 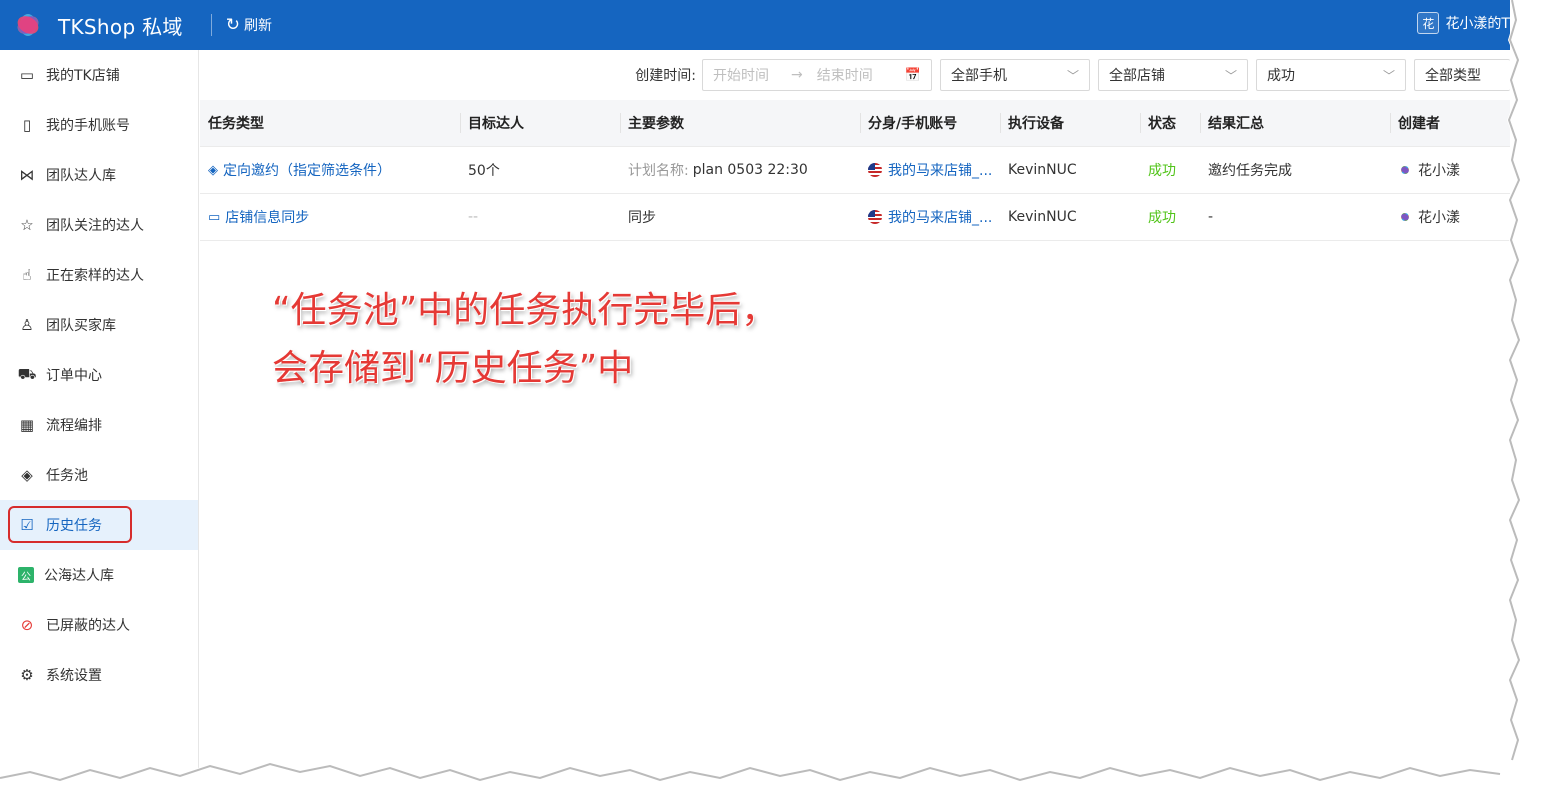 What do you see at coordinates (79, 576) in the screenshot?
I see `sidebar-item-label: 公海达人库` at bounding box center [79, 576].